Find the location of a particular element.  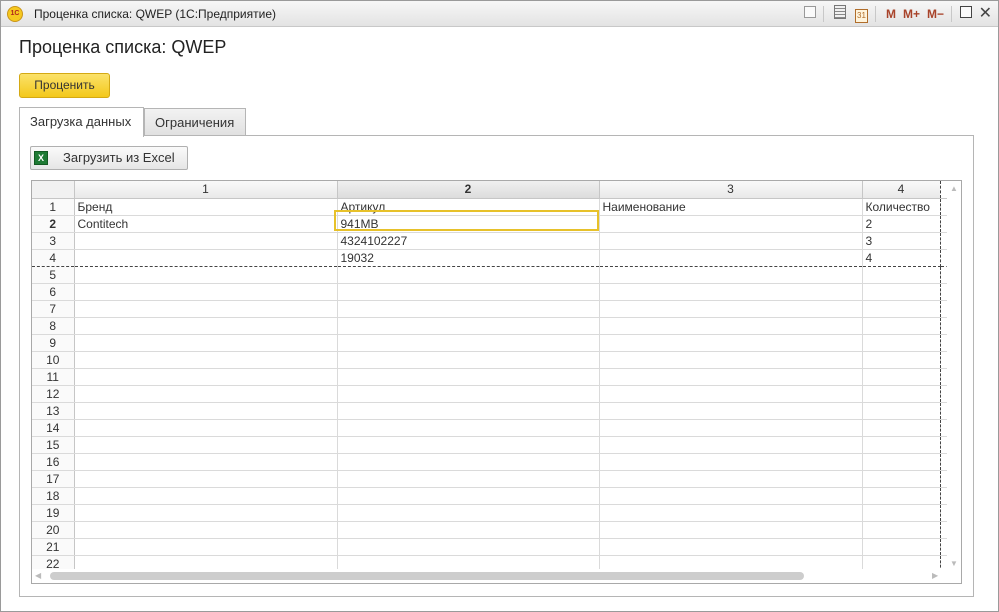

row-header: 3 is located at coordinates (53, 241).